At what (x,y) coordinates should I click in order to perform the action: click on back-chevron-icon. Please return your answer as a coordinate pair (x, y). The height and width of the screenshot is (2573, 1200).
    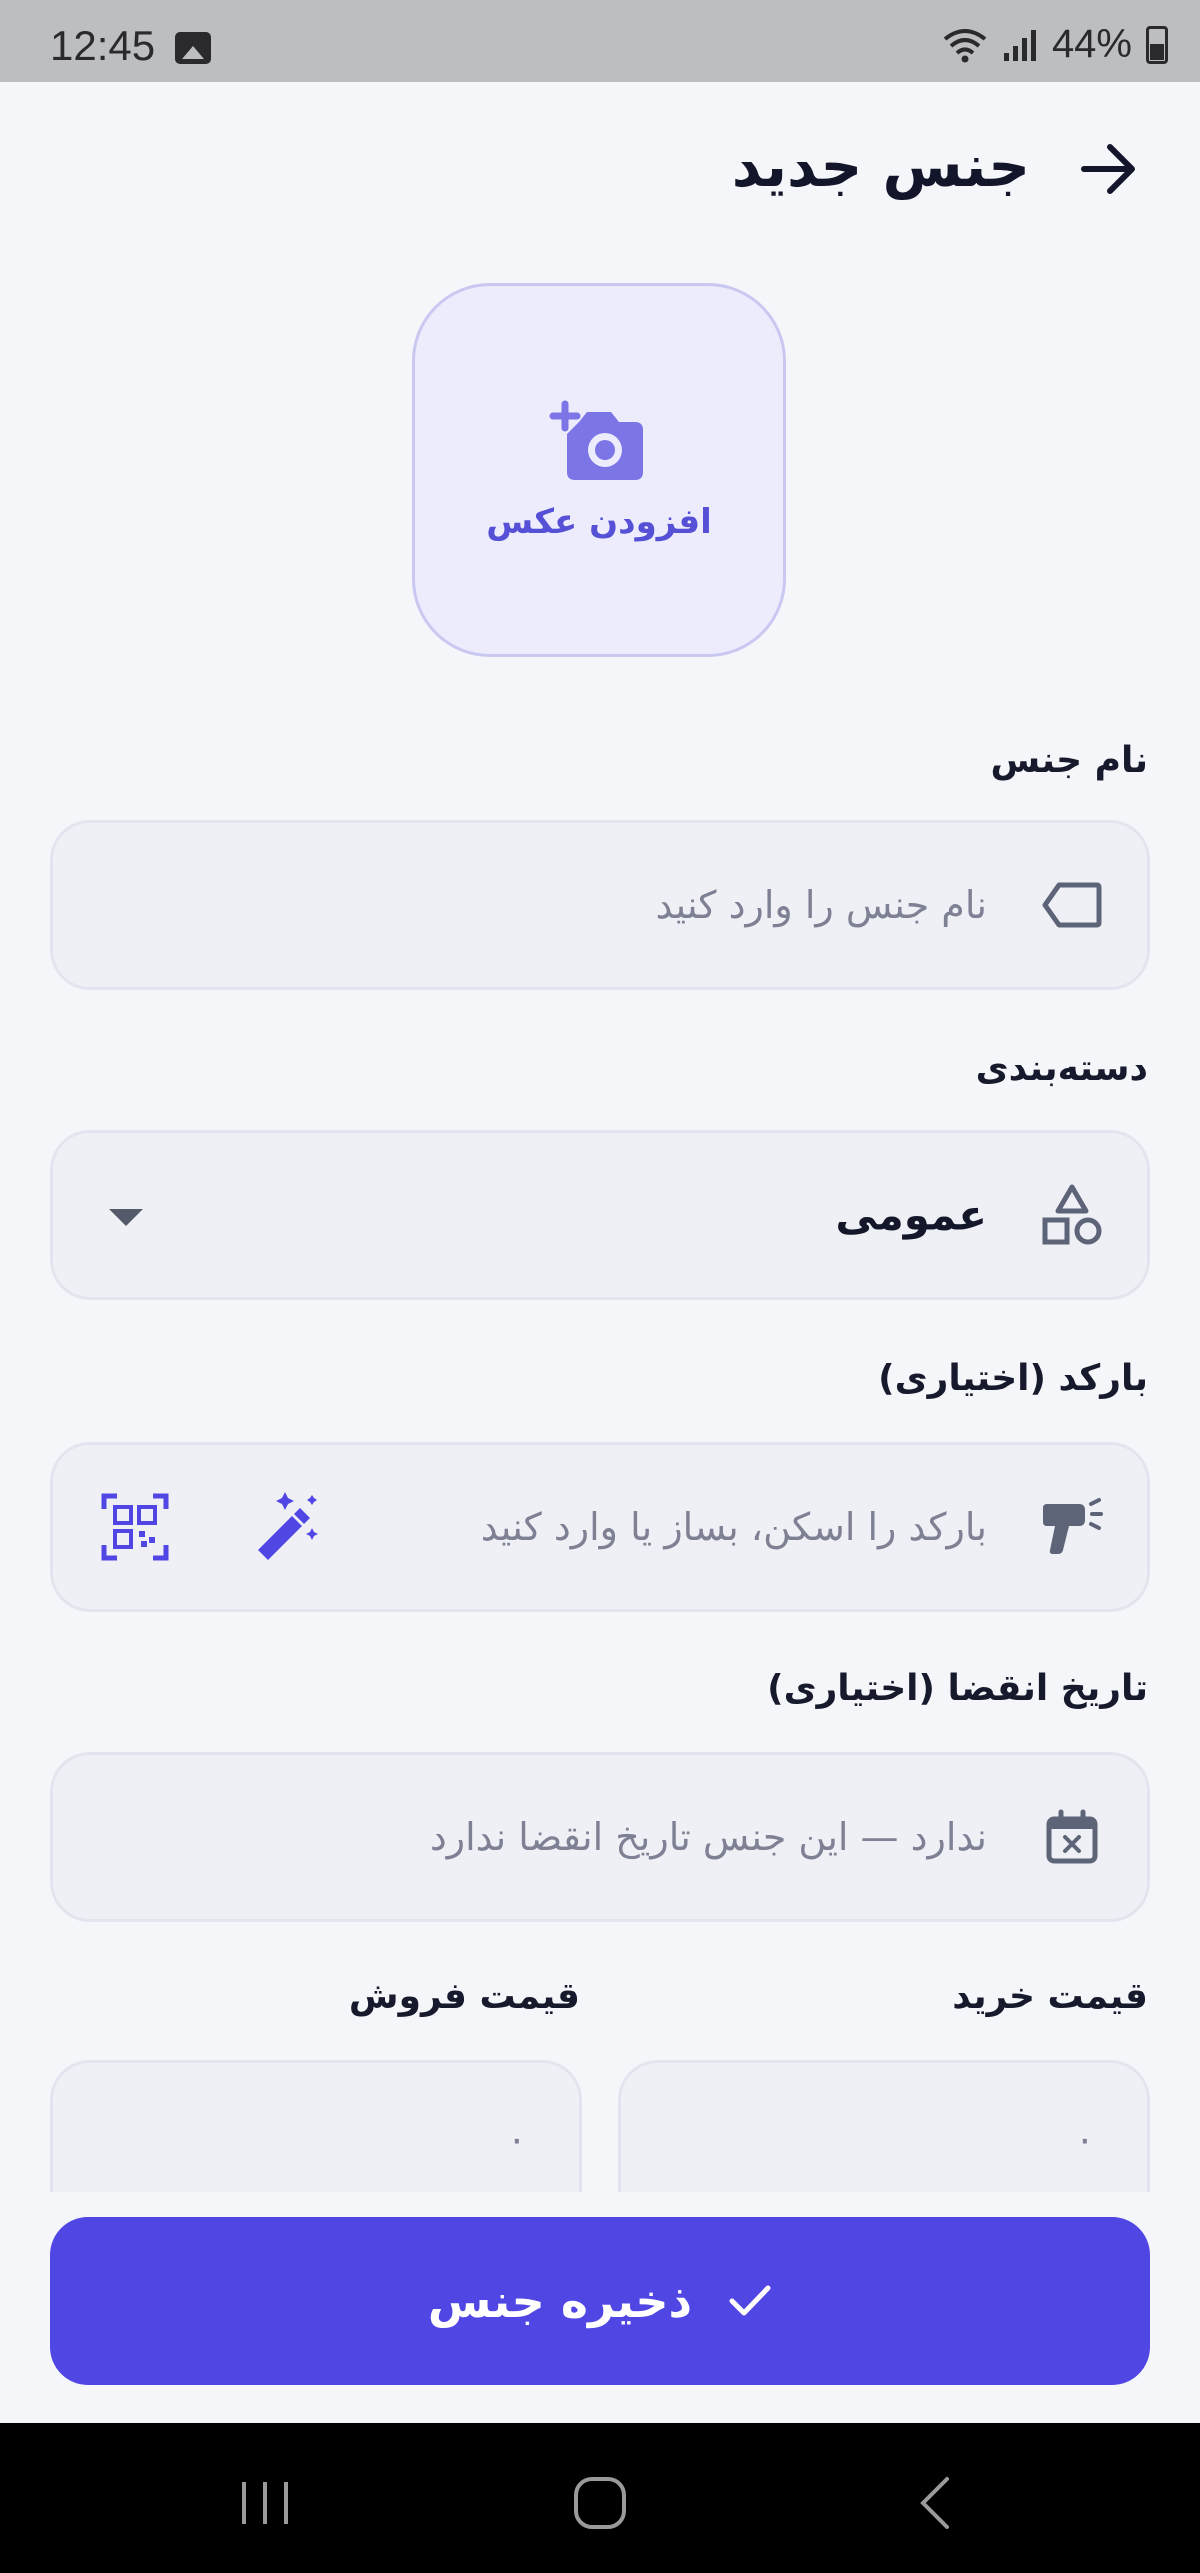
    Looking at the image, I should click on (934, 2503).